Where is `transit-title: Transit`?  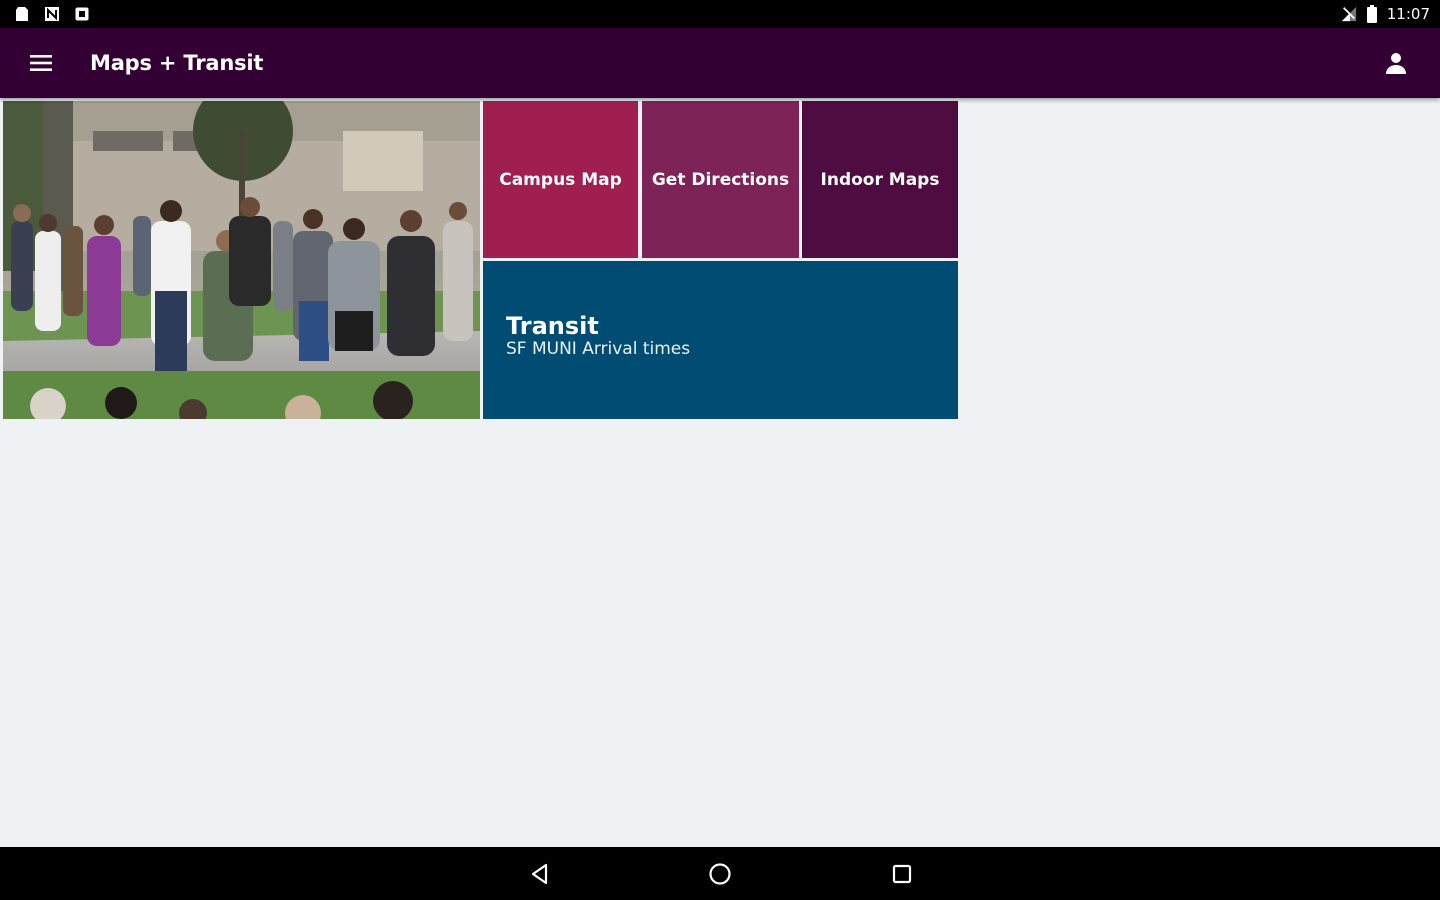
transit-title: Transit is located at coordinates (552, 326).